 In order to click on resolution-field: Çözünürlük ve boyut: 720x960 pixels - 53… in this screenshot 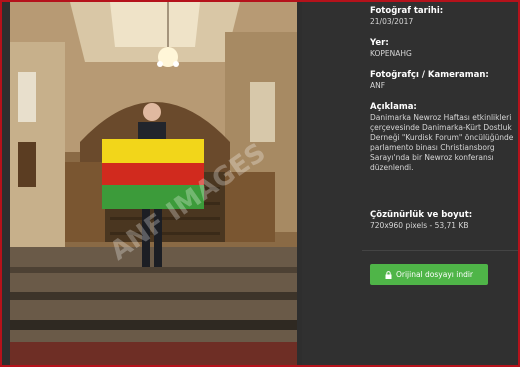, I will do `click(443, 220)`.